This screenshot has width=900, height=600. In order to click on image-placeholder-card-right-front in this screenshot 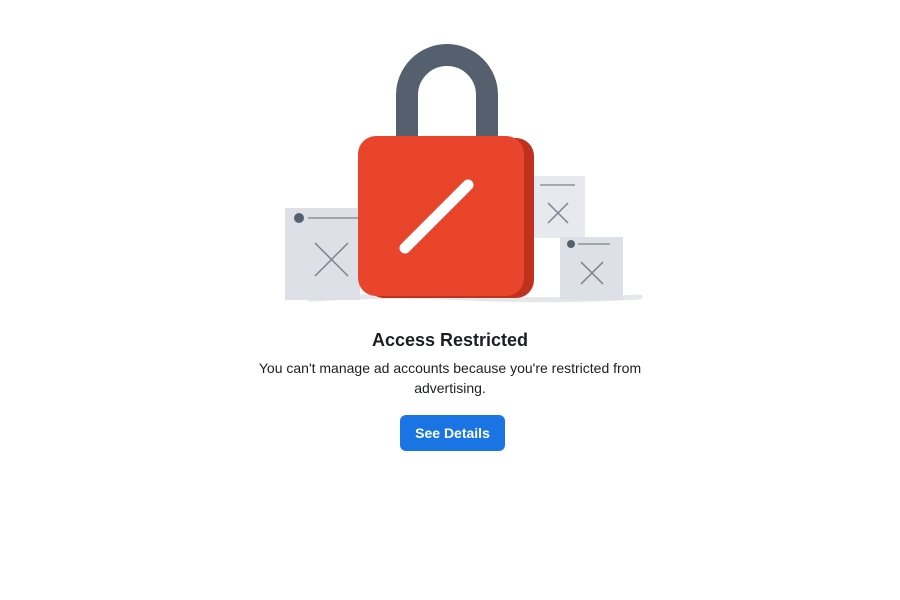, I will do `click(591, 268)`.